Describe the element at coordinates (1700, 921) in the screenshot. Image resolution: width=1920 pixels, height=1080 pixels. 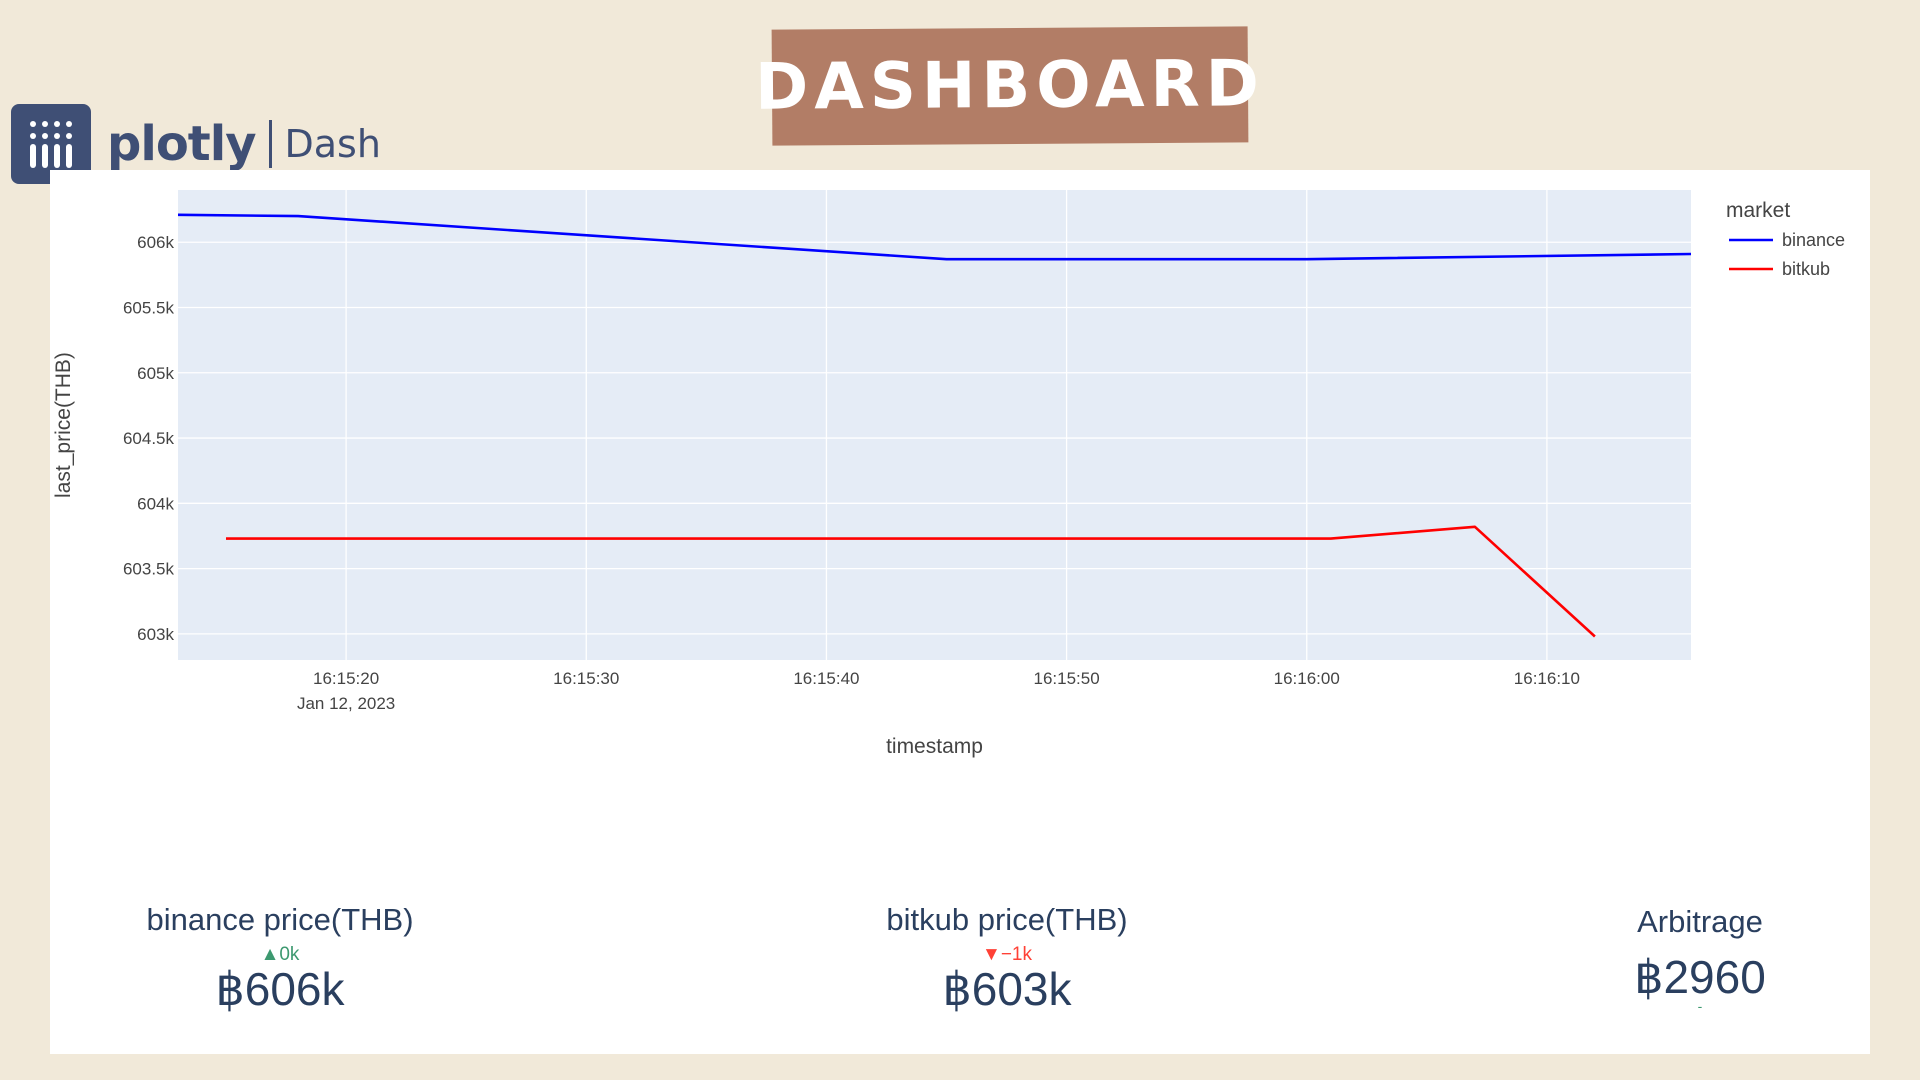
I see `arbitrage-title: Arbitrage` at that location.